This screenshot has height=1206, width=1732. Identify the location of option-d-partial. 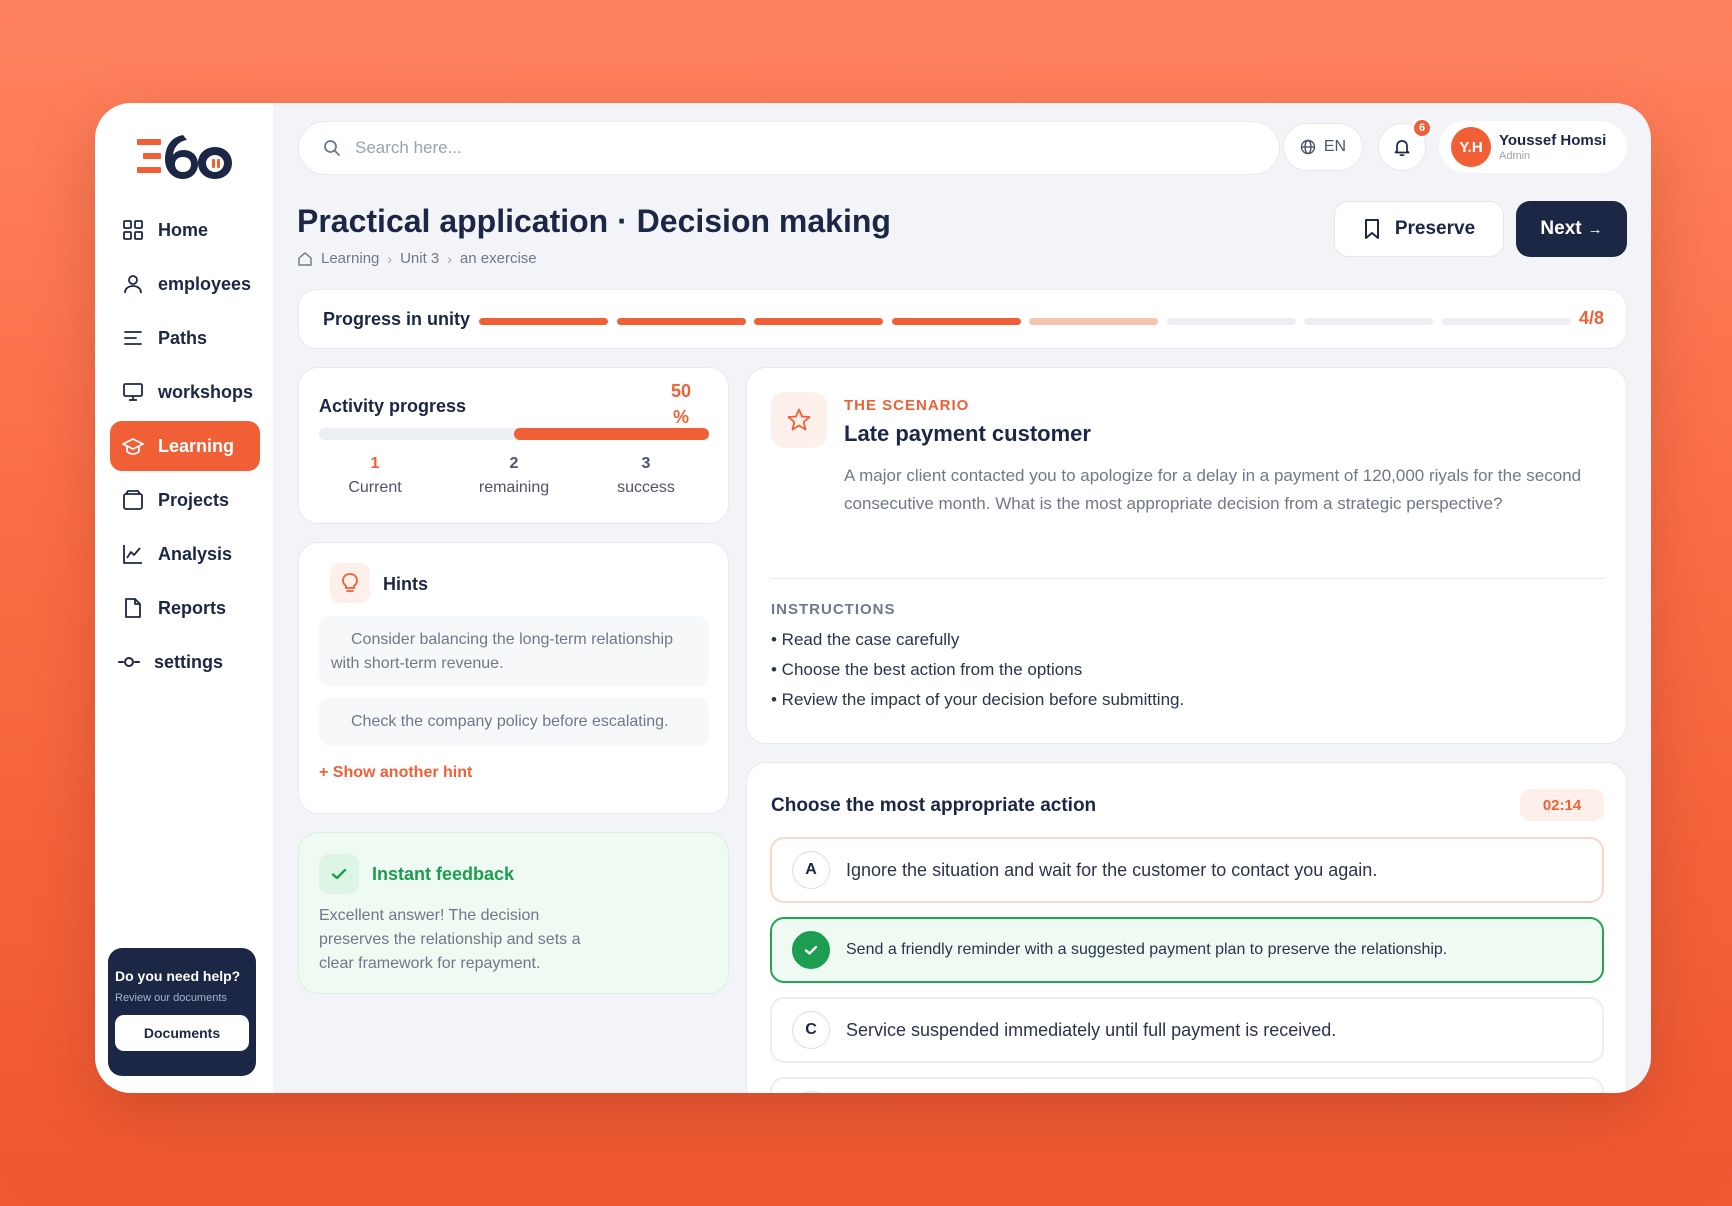
(1187, 1085).